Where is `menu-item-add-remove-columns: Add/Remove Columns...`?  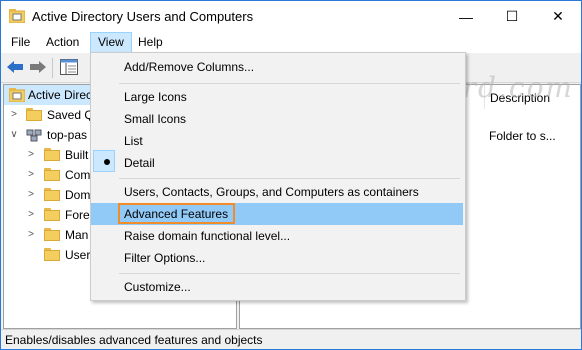
menu-item-add-remove-columns: Add/Remove Columns... is located at coordinates (277, 67).